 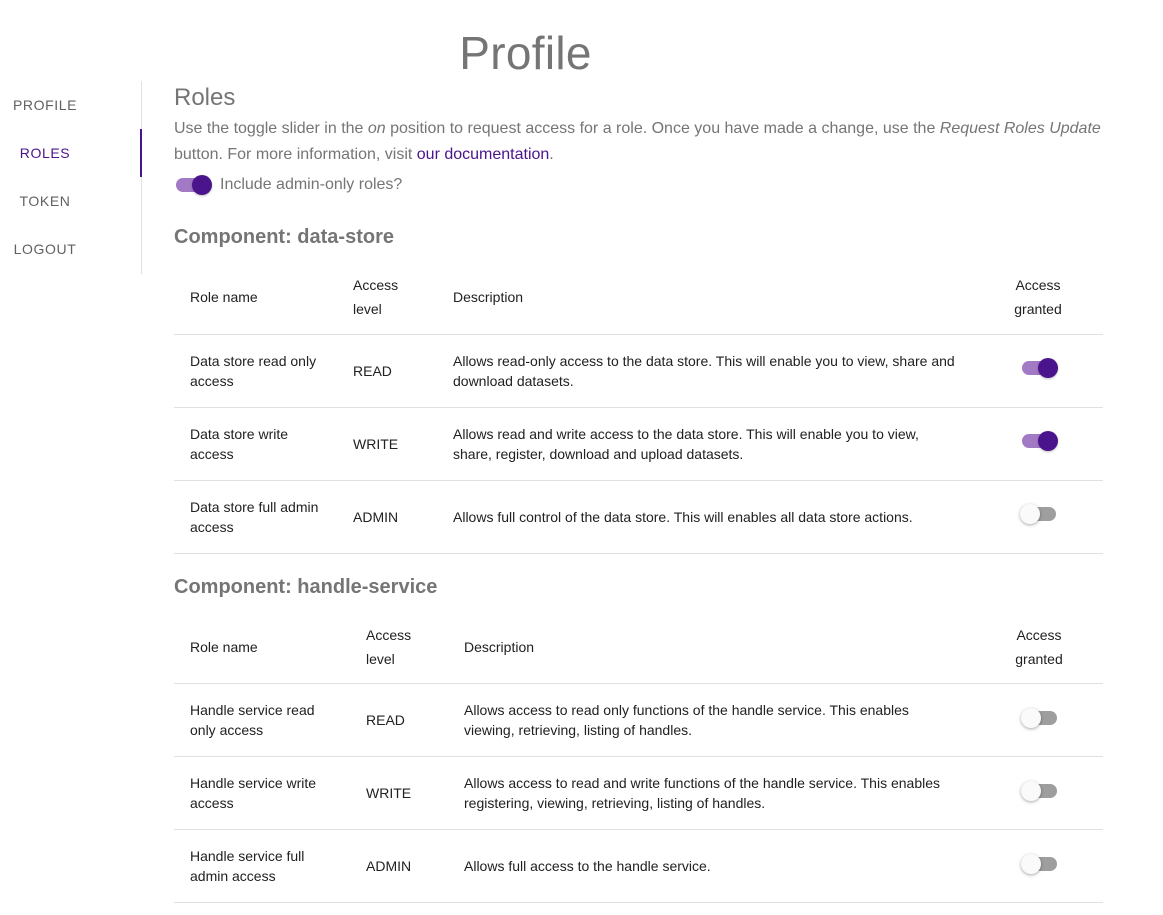 I want to click on nav-item-profile: PROFILE, so click(x=70, y=105).